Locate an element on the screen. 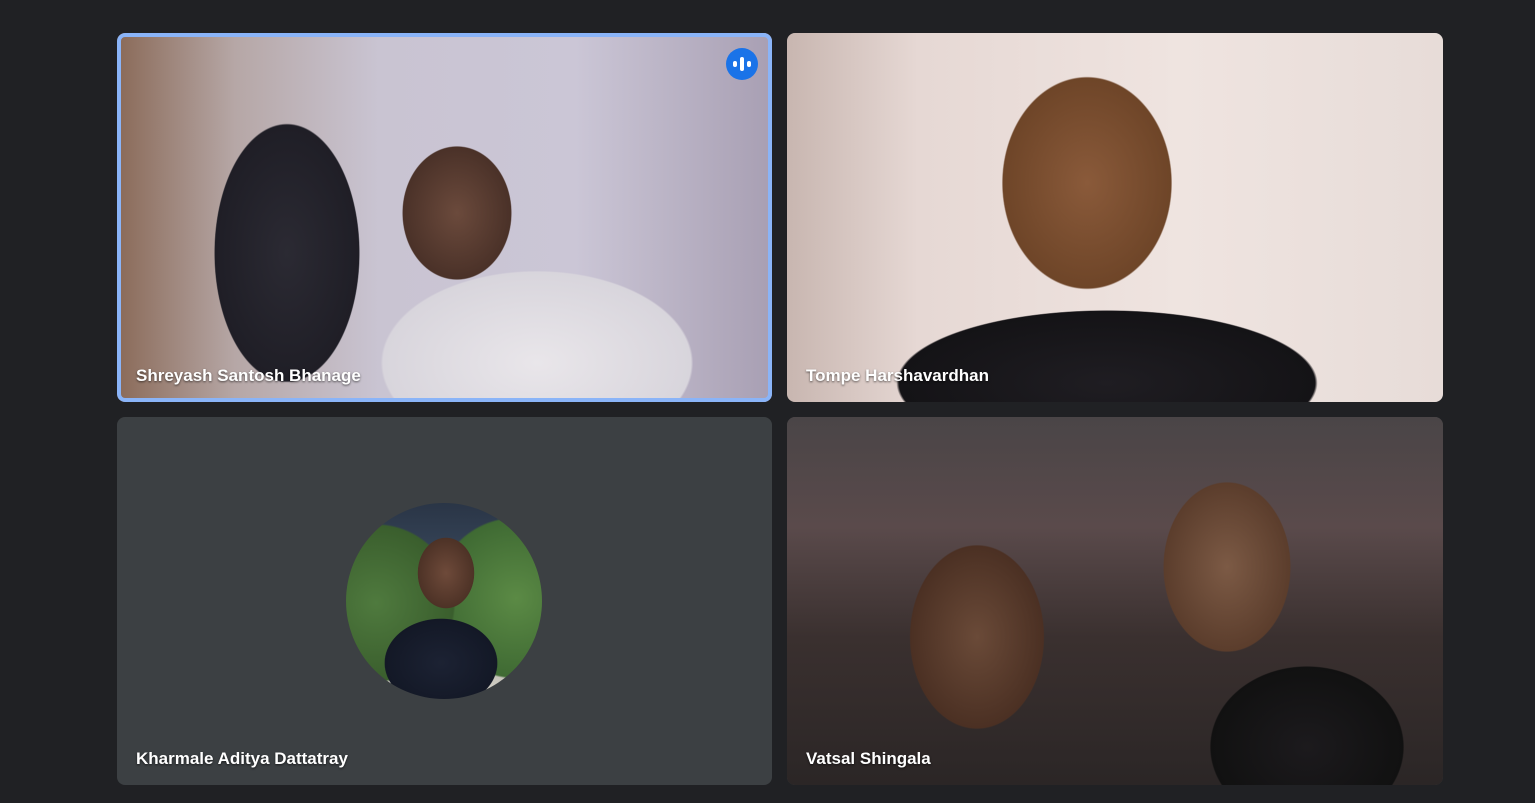  participant-avatar is located at coordinates (444, 601).